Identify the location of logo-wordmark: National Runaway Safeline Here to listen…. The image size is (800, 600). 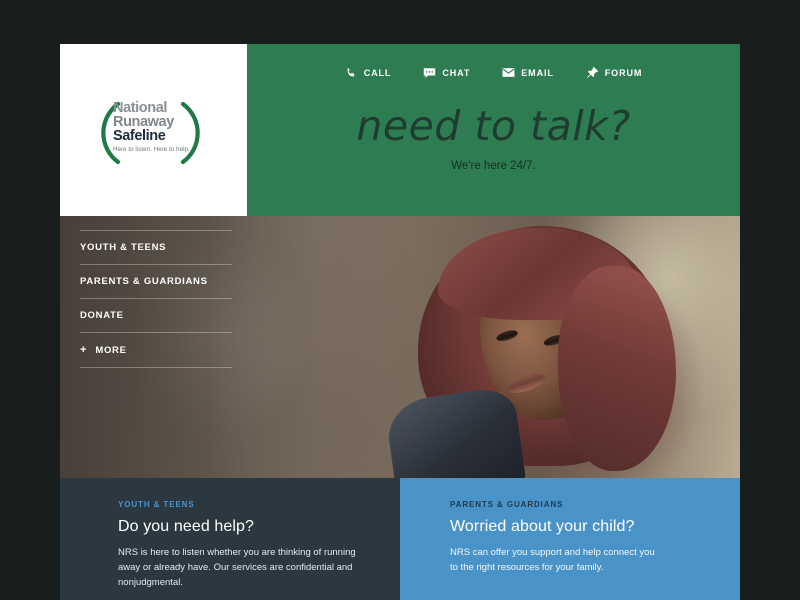
(163, 127).